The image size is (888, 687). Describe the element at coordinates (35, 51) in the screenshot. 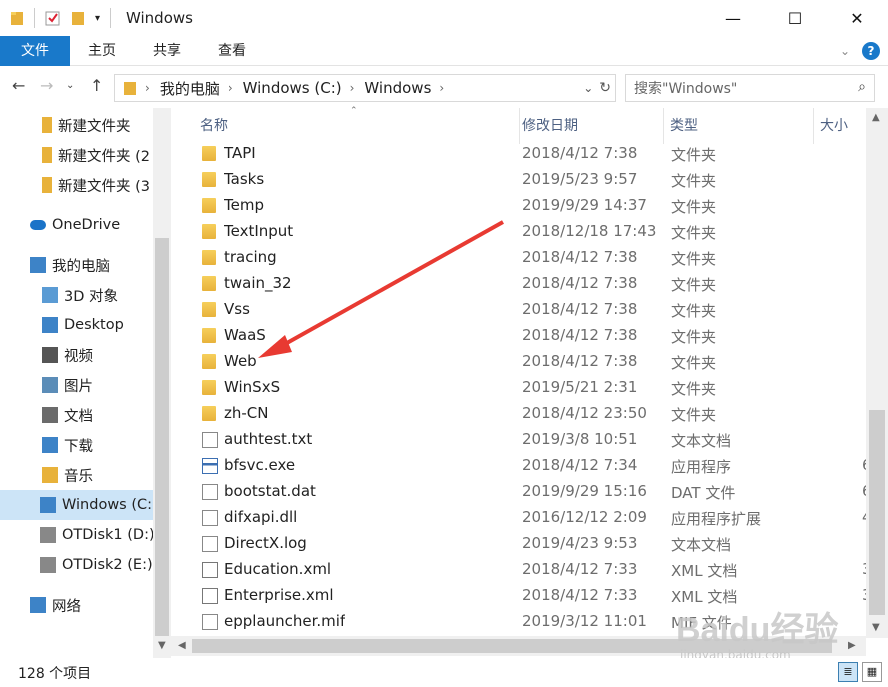

I see `tab-file: 文件` at that location.